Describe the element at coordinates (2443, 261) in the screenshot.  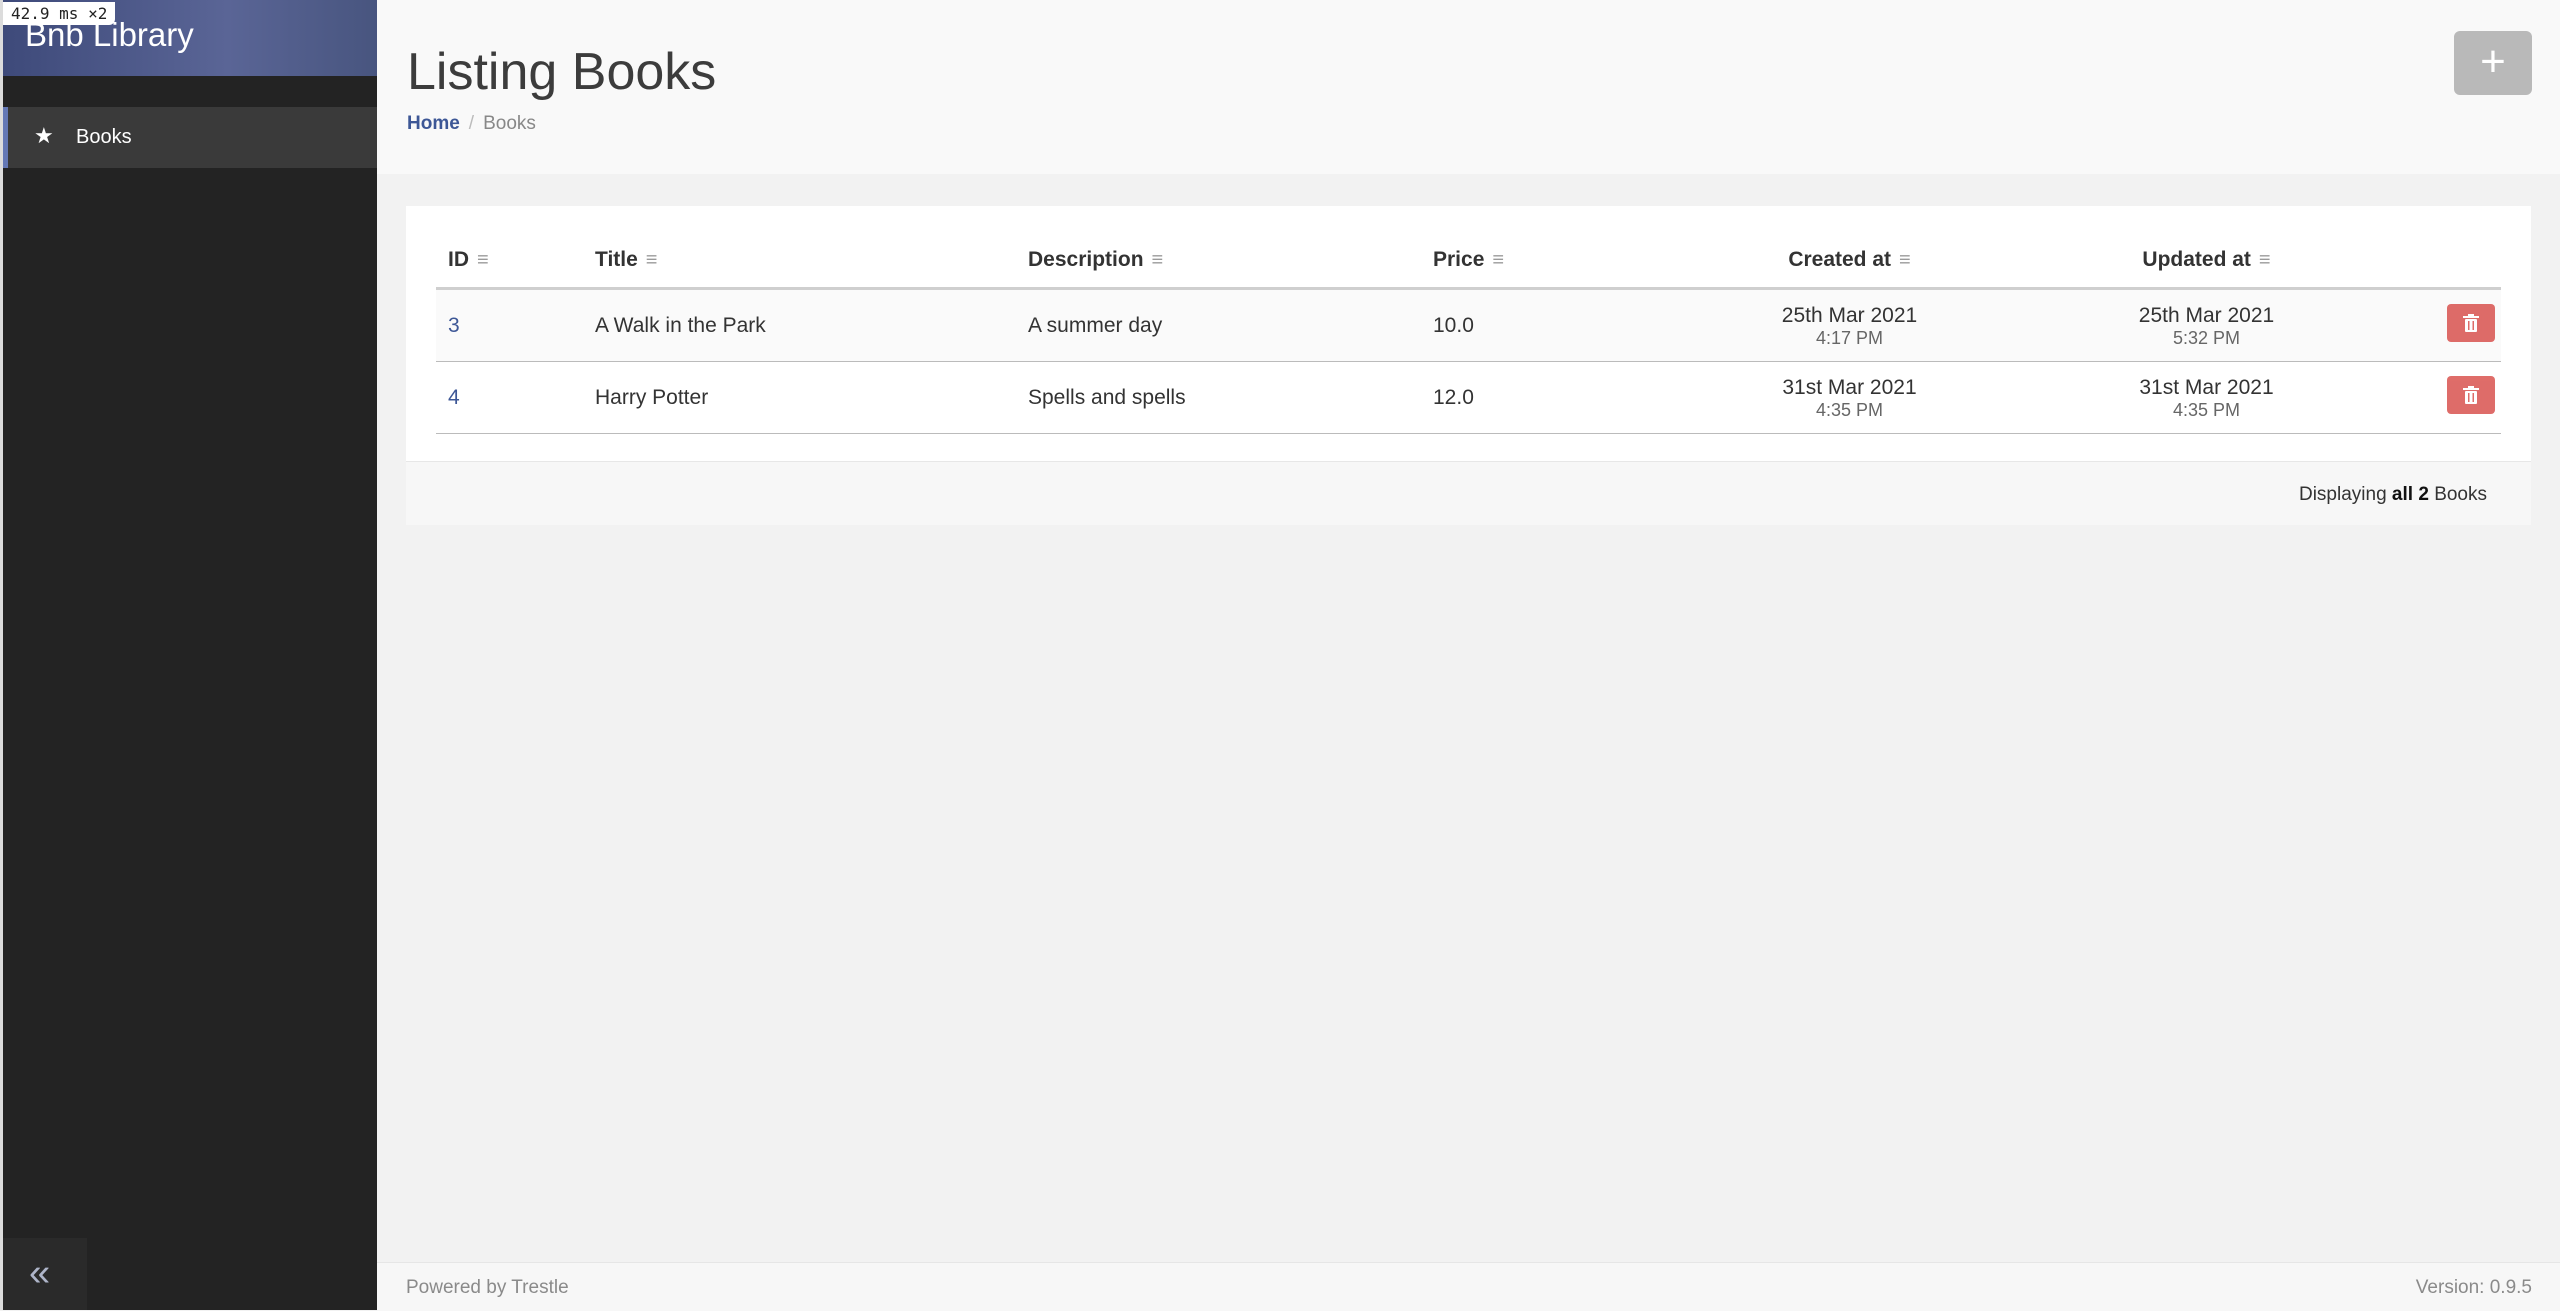
I see `column-header-actions` at that location.